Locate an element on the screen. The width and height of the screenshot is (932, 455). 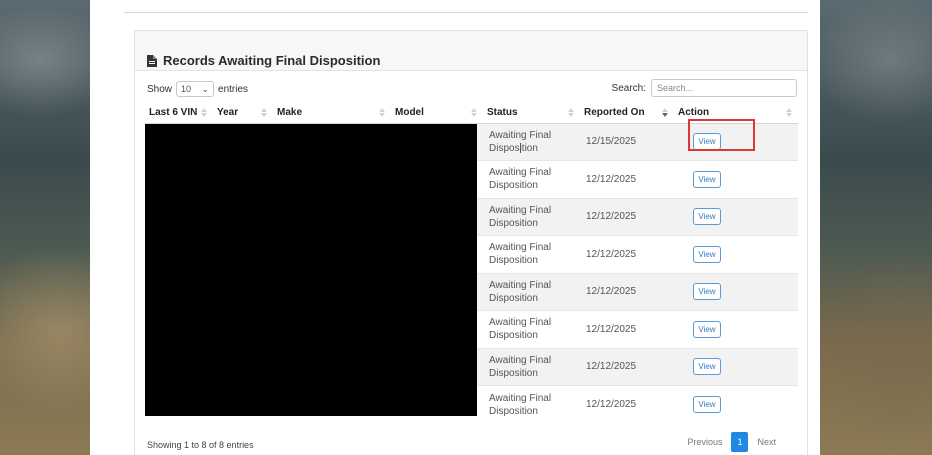
card-title: Records Awaiting Final Disposition is located at coordinates (263, 60).